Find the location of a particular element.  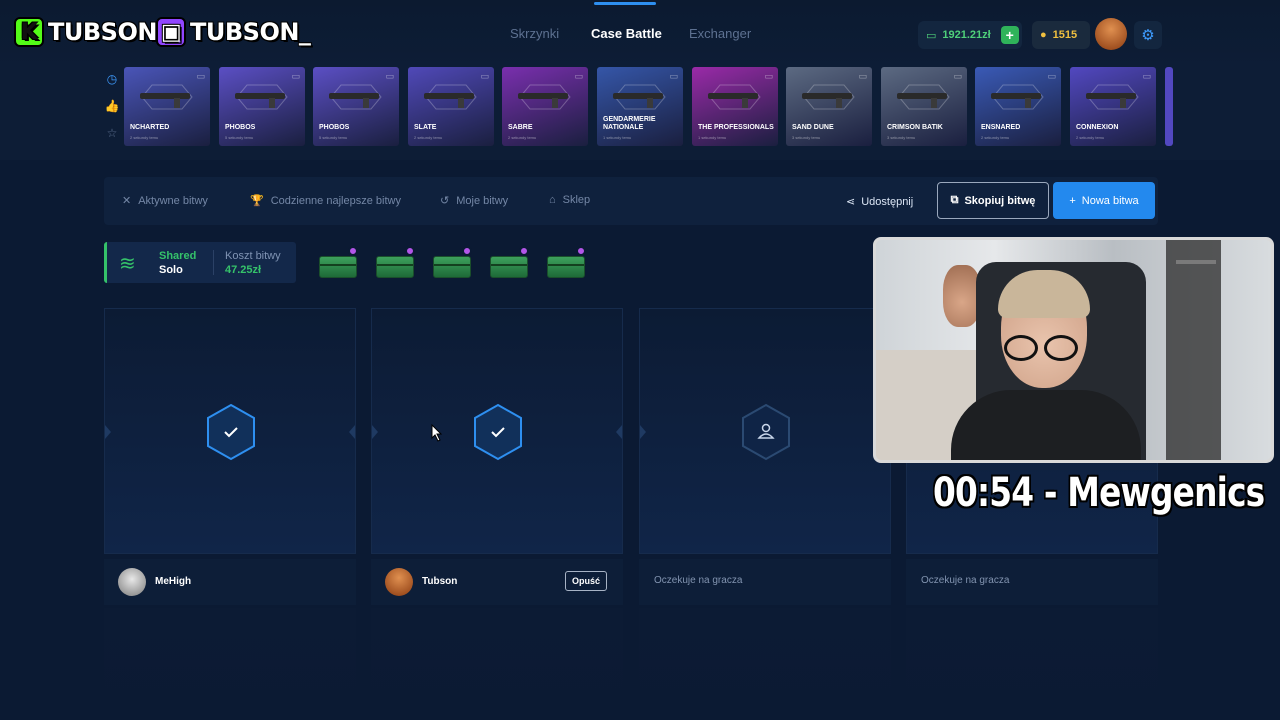

new-battle-button: + Nowa bitwa is located at coordinates (1104, 200).